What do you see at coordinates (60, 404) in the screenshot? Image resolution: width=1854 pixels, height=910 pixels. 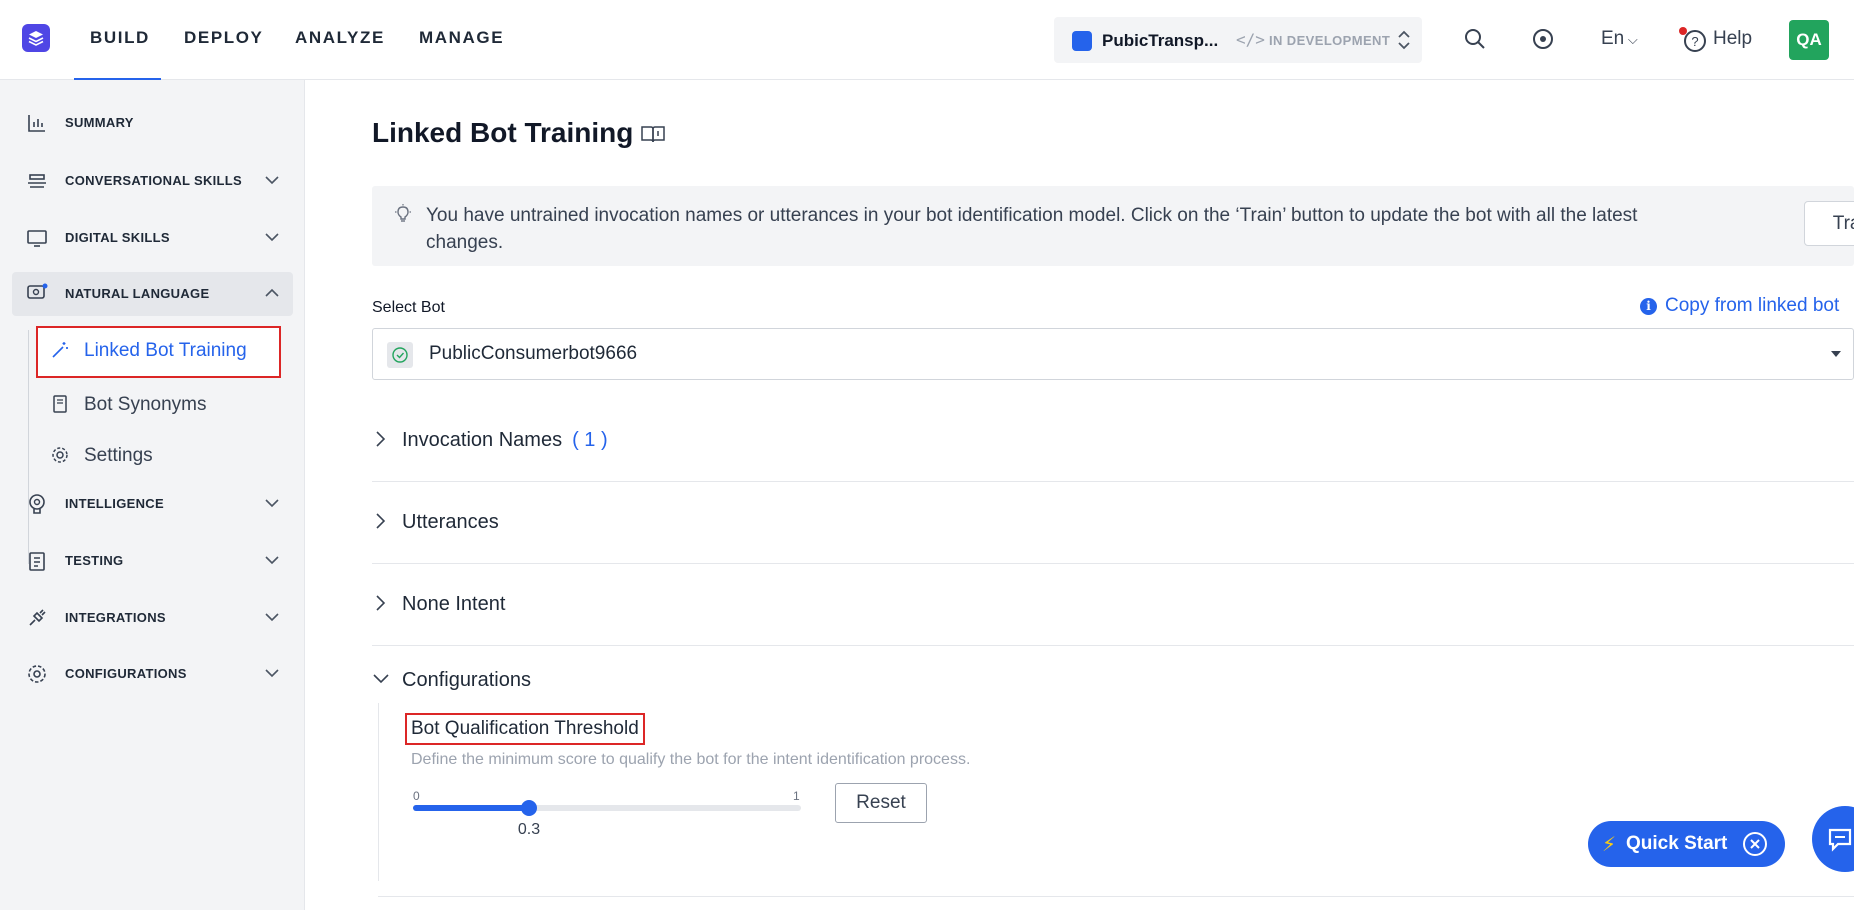 I see `book-icon` at bounding box center [60, 404].